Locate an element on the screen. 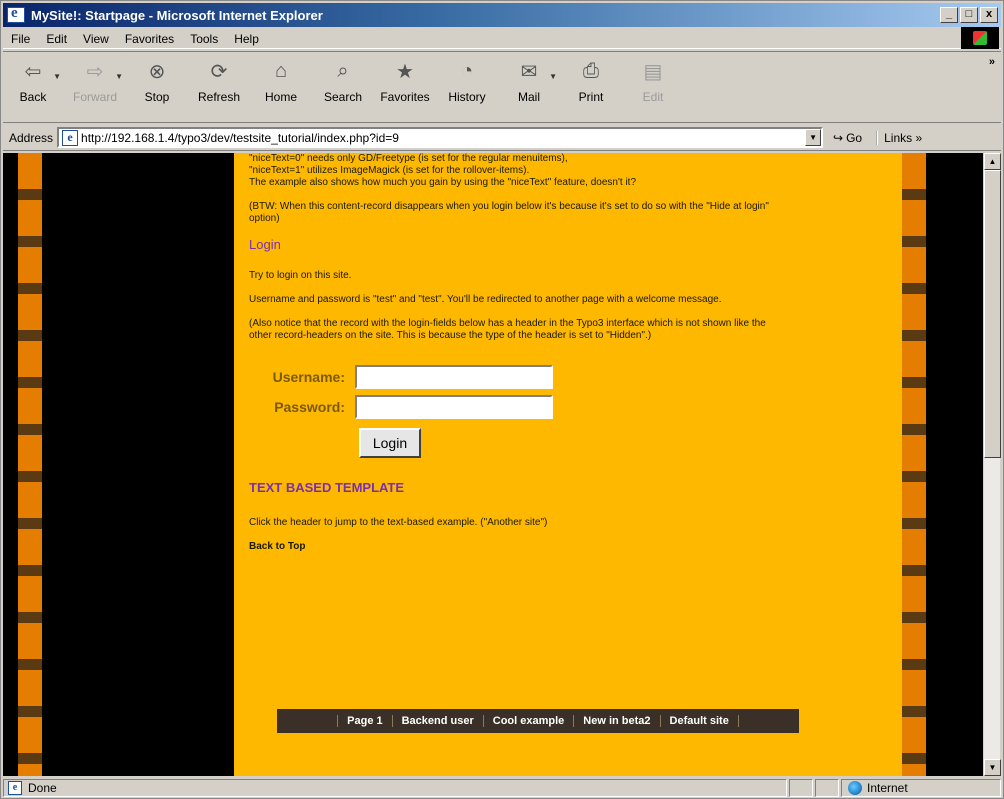 The image size is (1004, 799). back-label: Back is located at coordinates (33, 97).